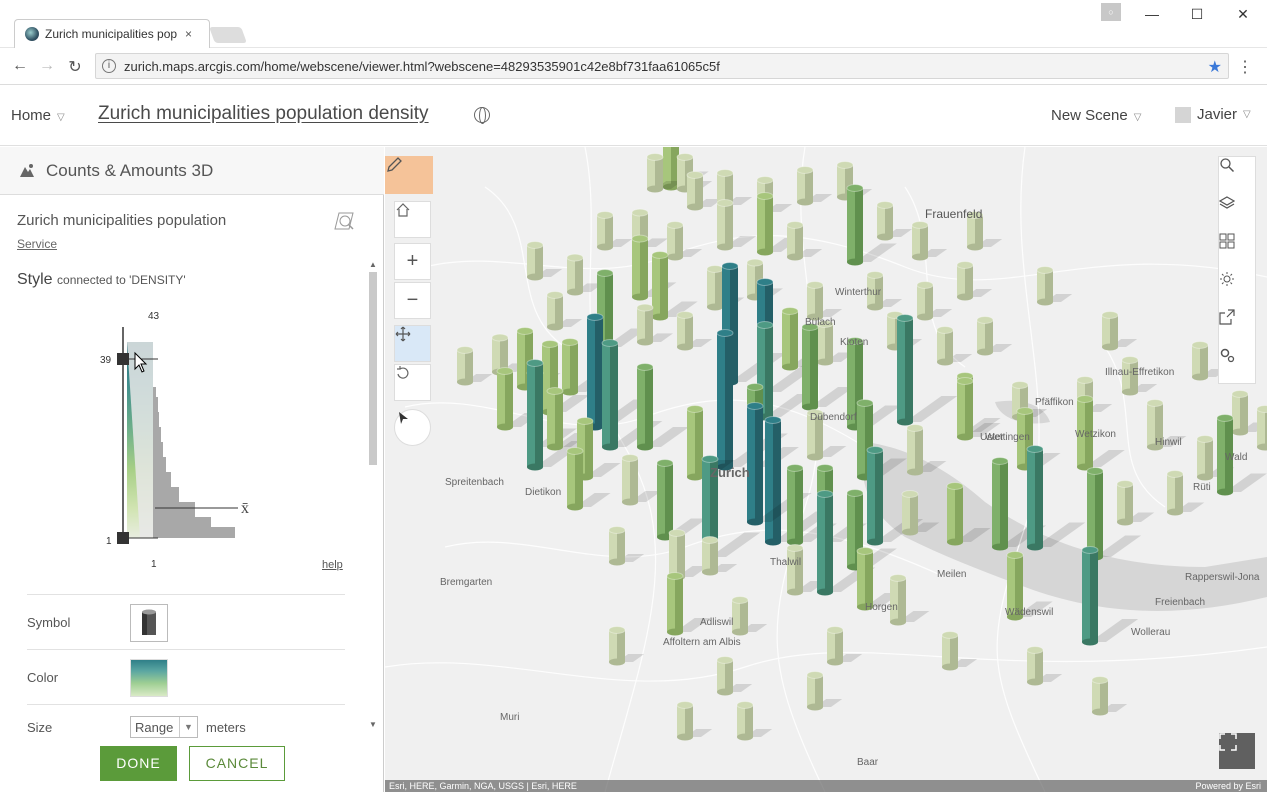  I want to click on bottom-handle, so click(123, 538).